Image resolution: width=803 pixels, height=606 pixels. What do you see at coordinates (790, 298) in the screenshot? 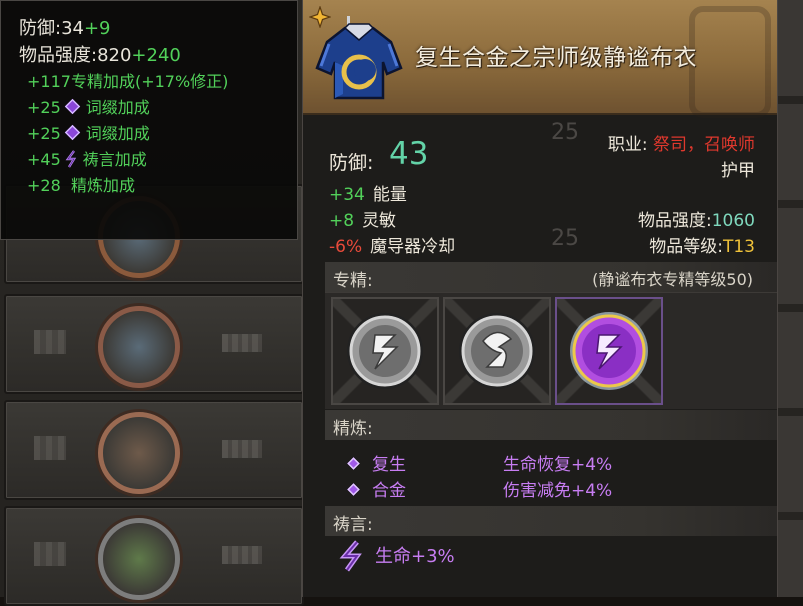
I see `inventory-right-edge` at bounding box center [790, 298].